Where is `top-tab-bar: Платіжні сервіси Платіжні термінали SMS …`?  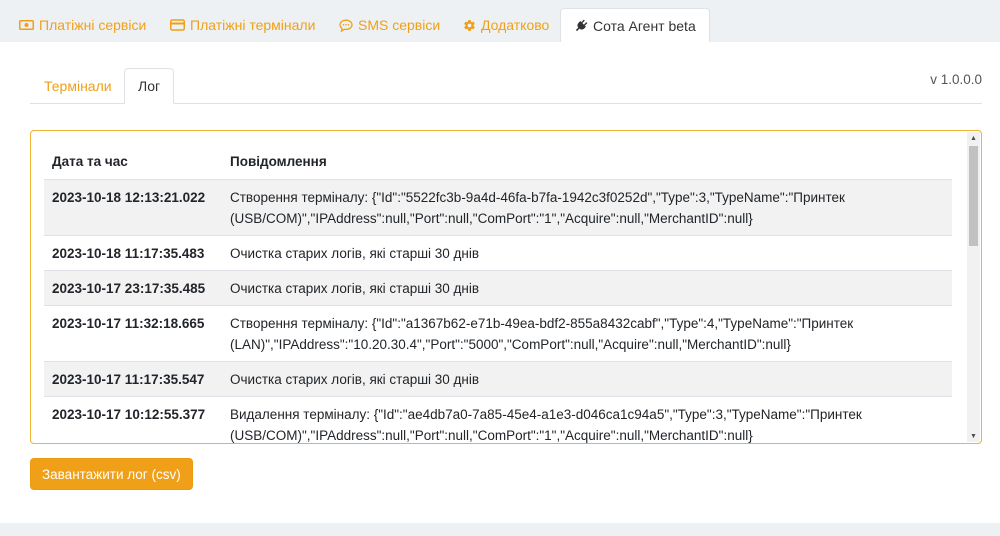 top-tab-bar: Платіжні сервіси Платіжні термінали SMS … is located at coordinates (500, 21).